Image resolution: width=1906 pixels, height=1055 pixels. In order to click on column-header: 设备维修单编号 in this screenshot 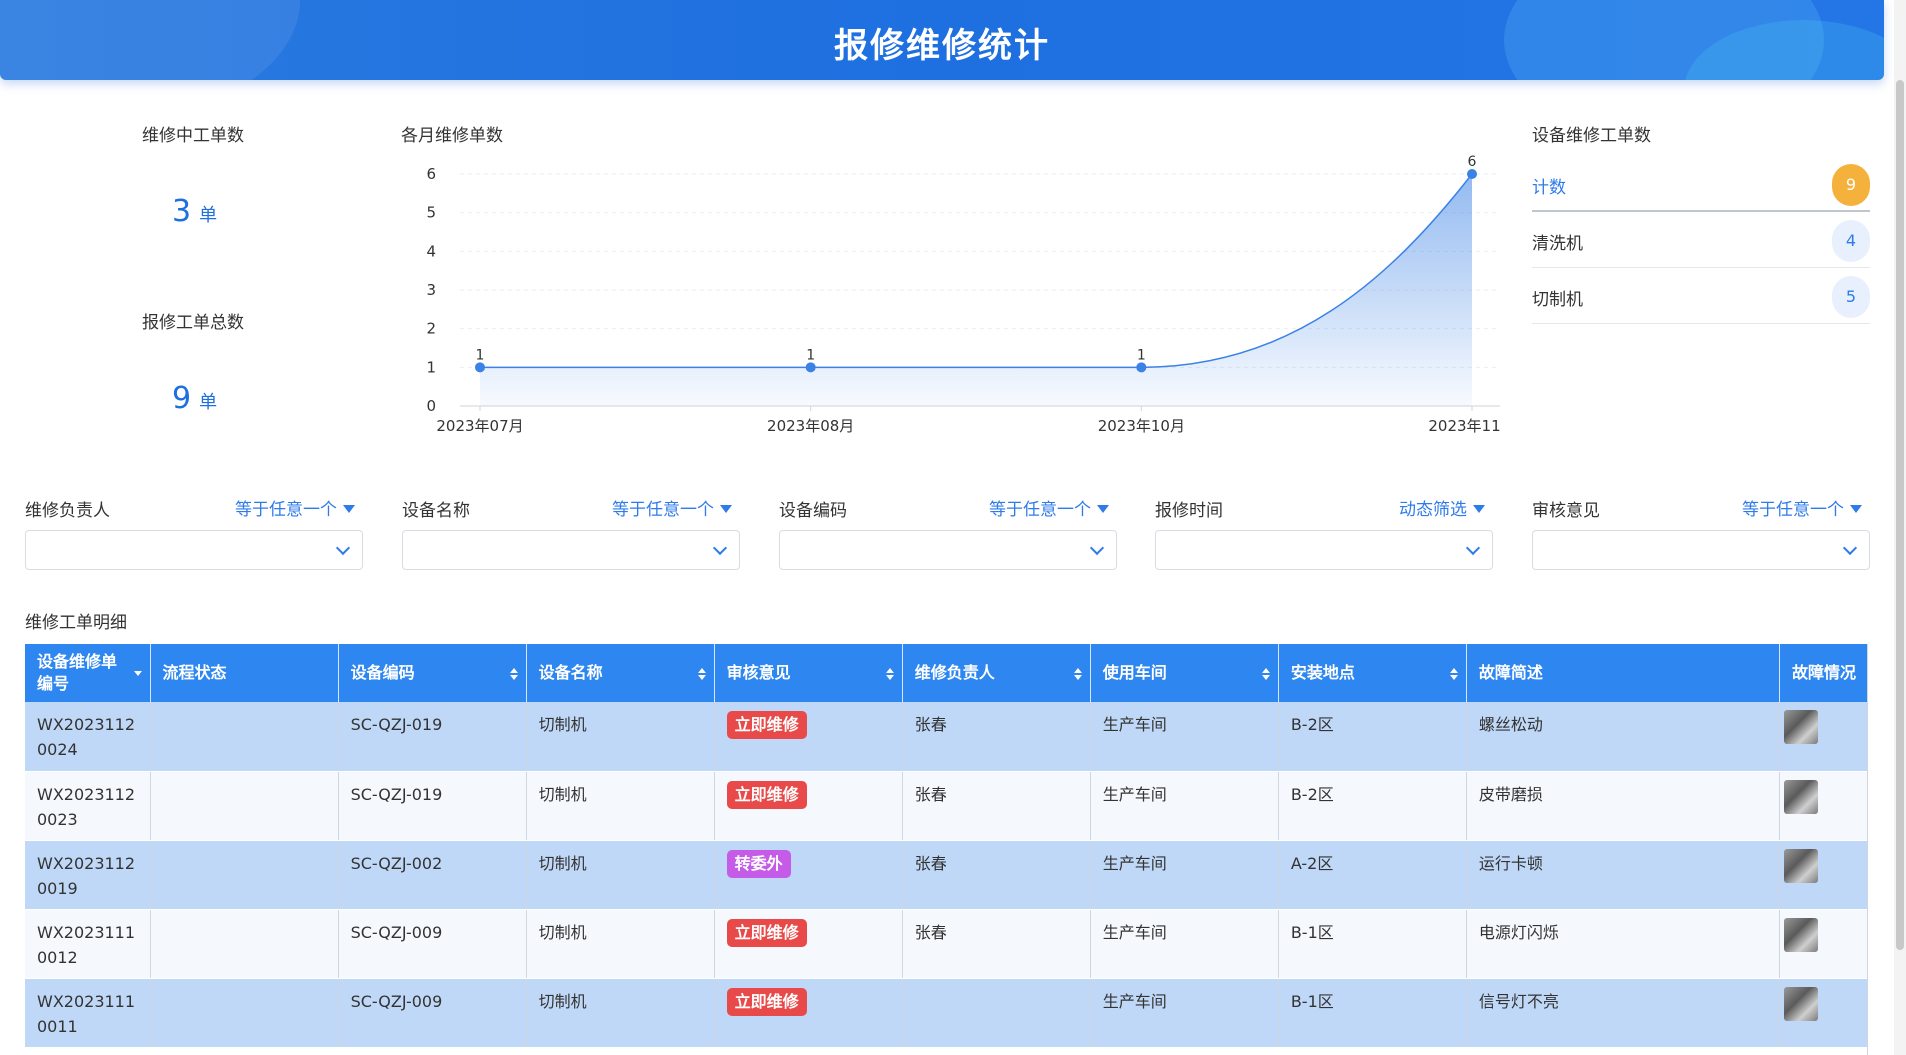, I will do `click(88, 673)`.